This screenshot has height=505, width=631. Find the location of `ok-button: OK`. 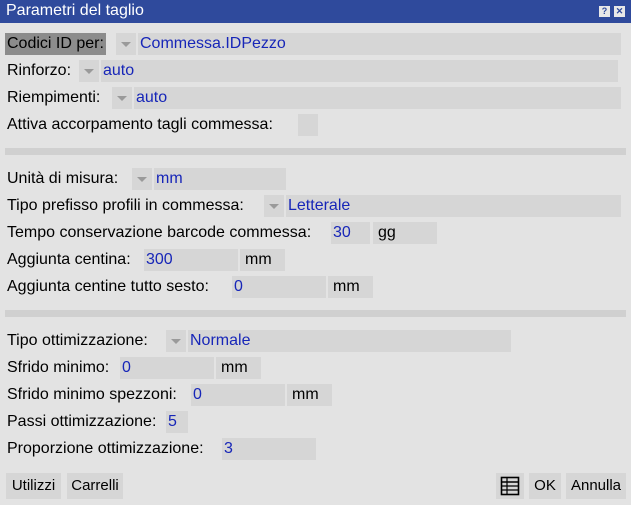

ok-button: OK is located at coordinates (545, 486).